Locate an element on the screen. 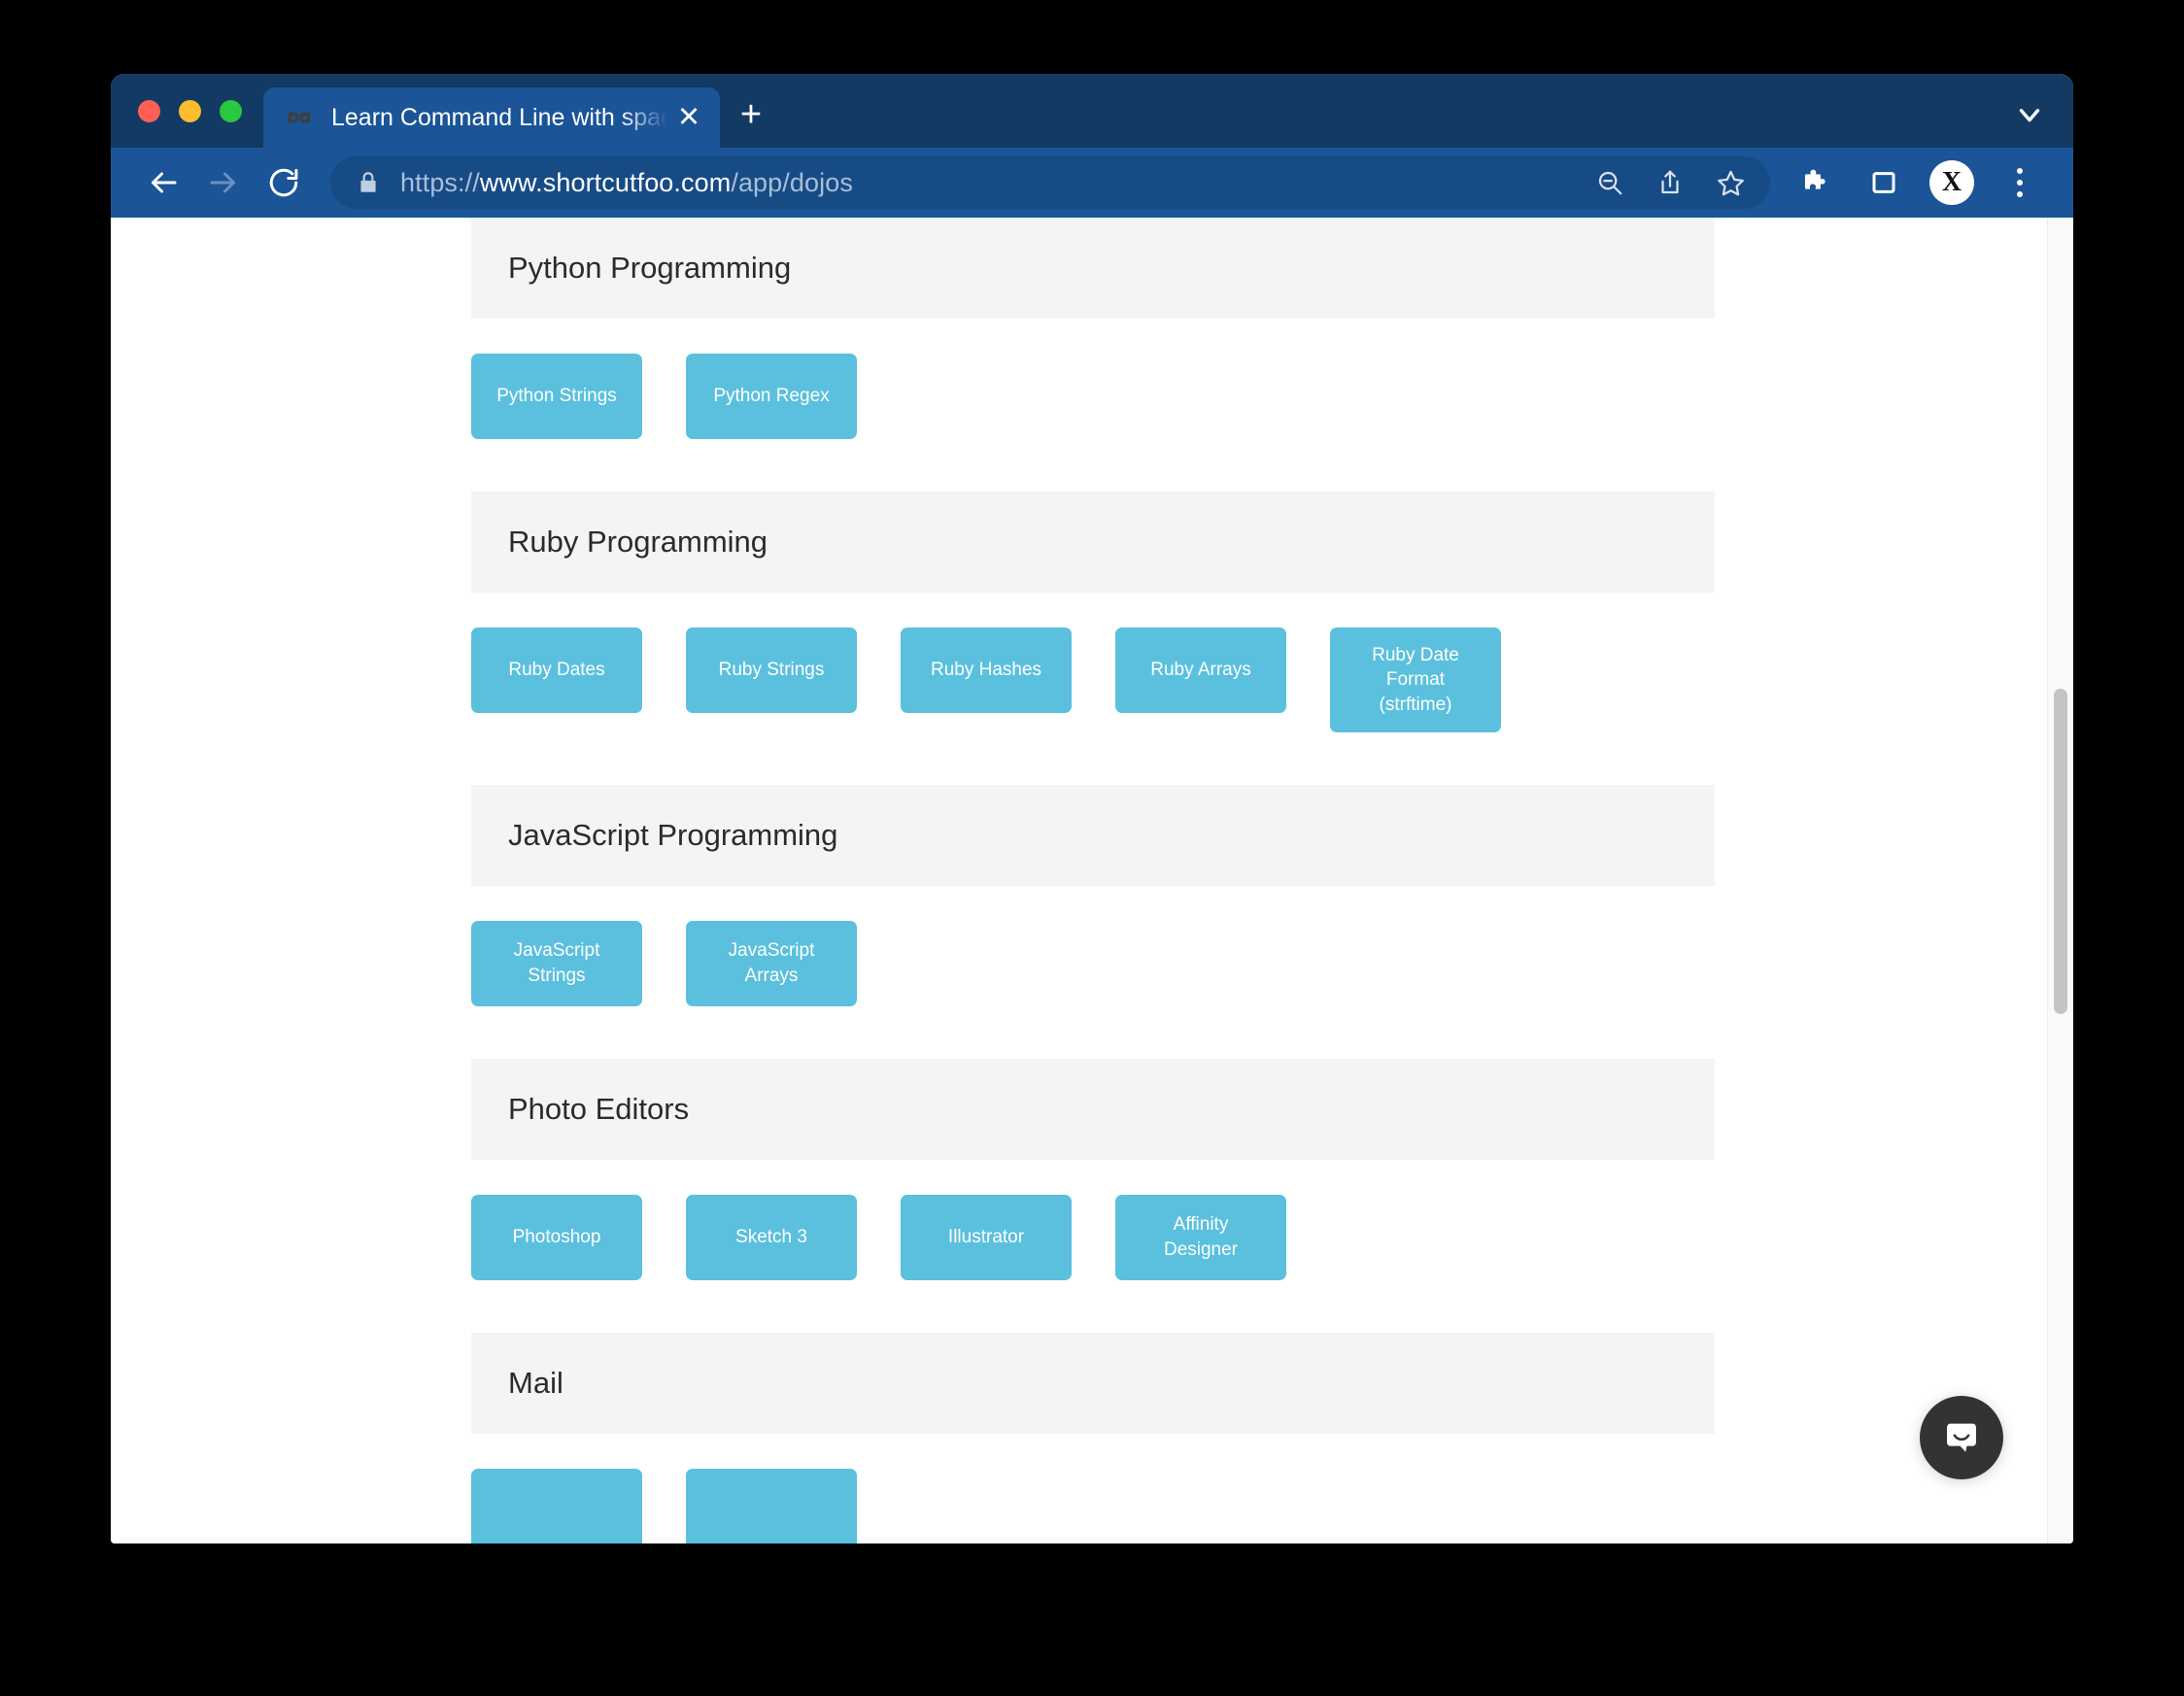 The width and height of the screenshot is (2184, 1696). dojo-tile: Illustrator is located at coordinates (986, 1237).